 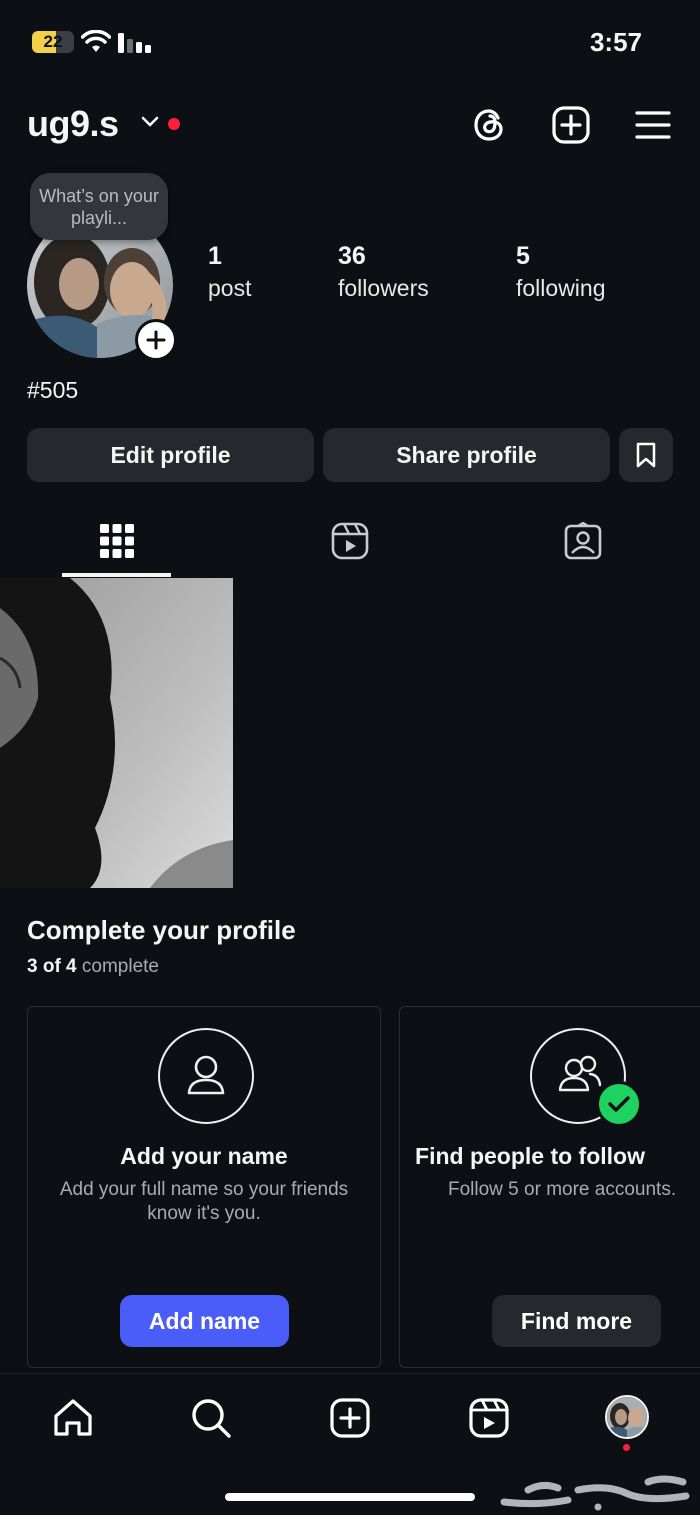 I want to click on stat-value: 5, so click(x=523, y=256).